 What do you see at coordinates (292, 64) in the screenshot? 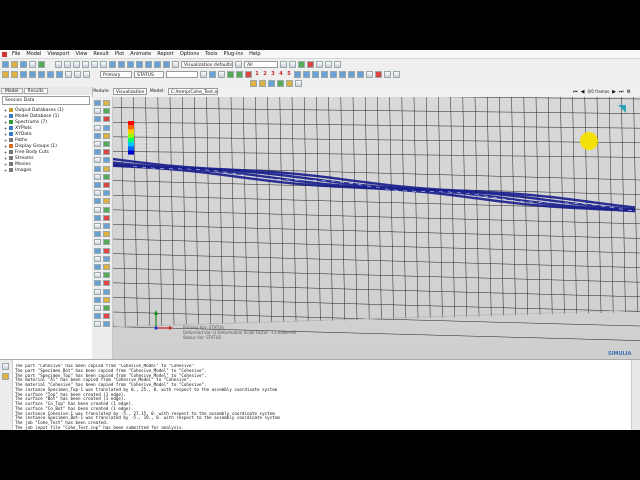
I see `display-group-icon` at bounding box center [292, 64].